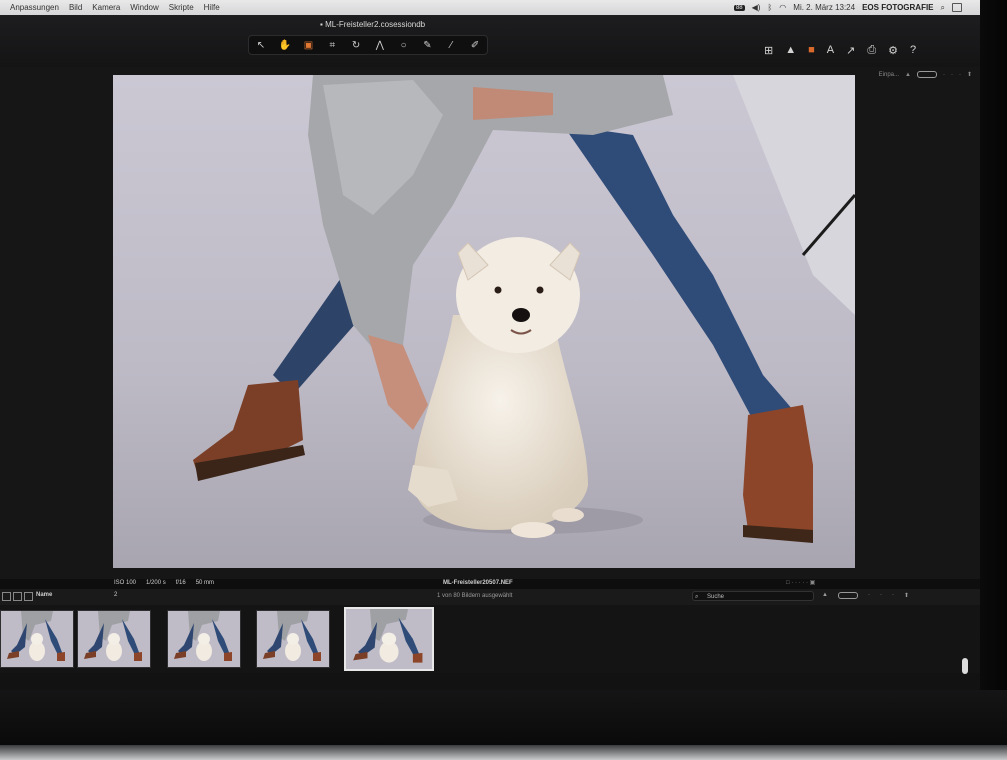 The image size is (1007, 760). Describe the element at coordinates (285, 45) in the screenshot. I see `pan-hand-icon: ✋` at that location.